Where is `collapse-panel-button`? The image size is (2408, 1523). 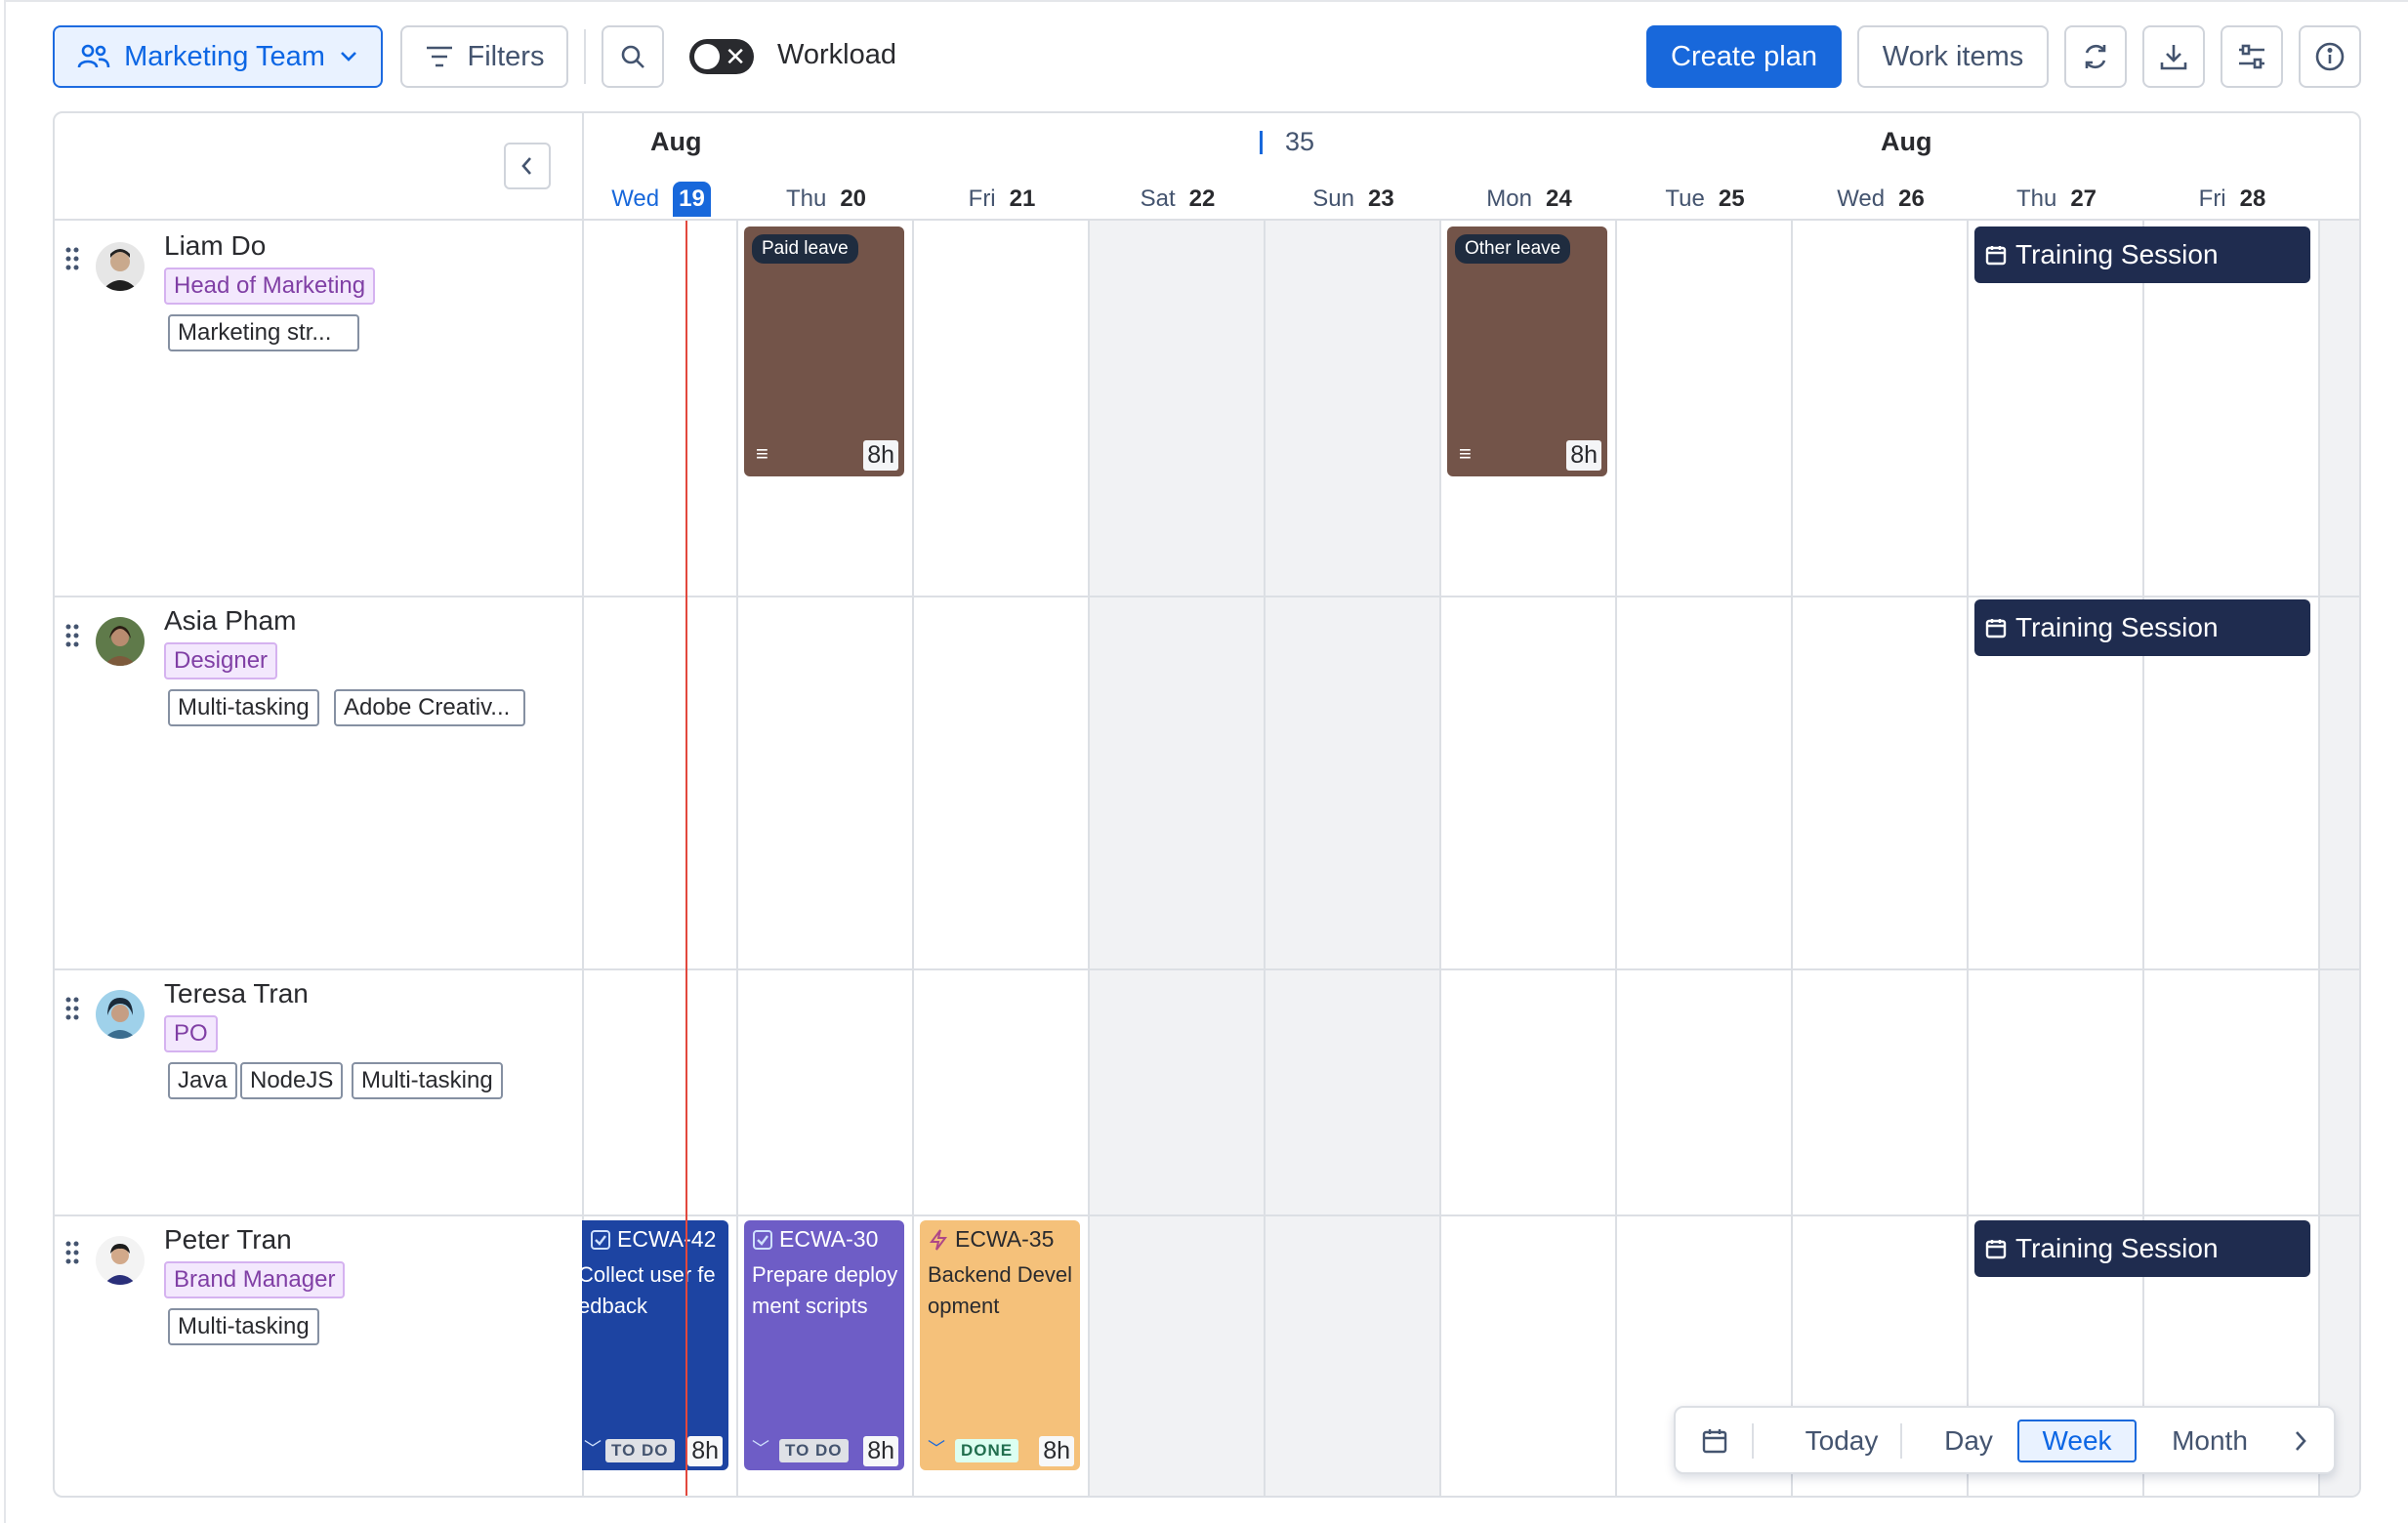 collapse-panel-button is located at coordinates (527, 166).